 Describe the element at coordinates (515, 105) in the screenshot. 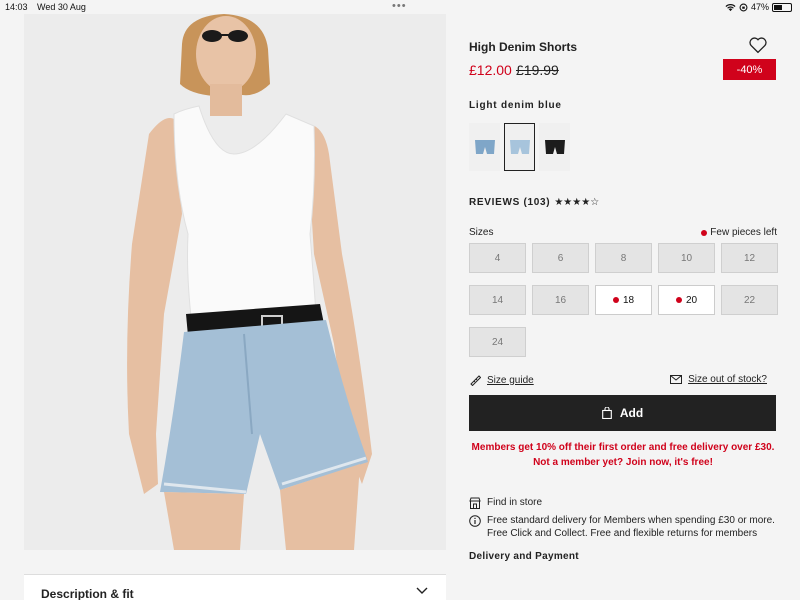

I see `color-name: Light denim blue` at that location.